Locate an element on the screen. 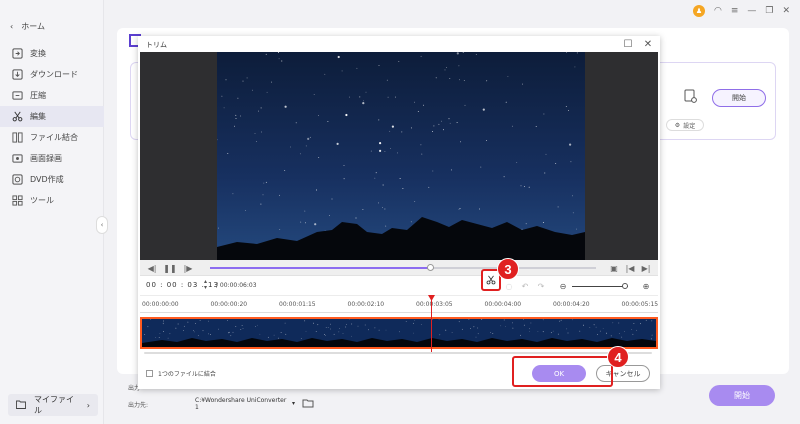 This screenshot has height=424, width=800. skip-forward-icon: ▶| is located at coordinates (646, 268).